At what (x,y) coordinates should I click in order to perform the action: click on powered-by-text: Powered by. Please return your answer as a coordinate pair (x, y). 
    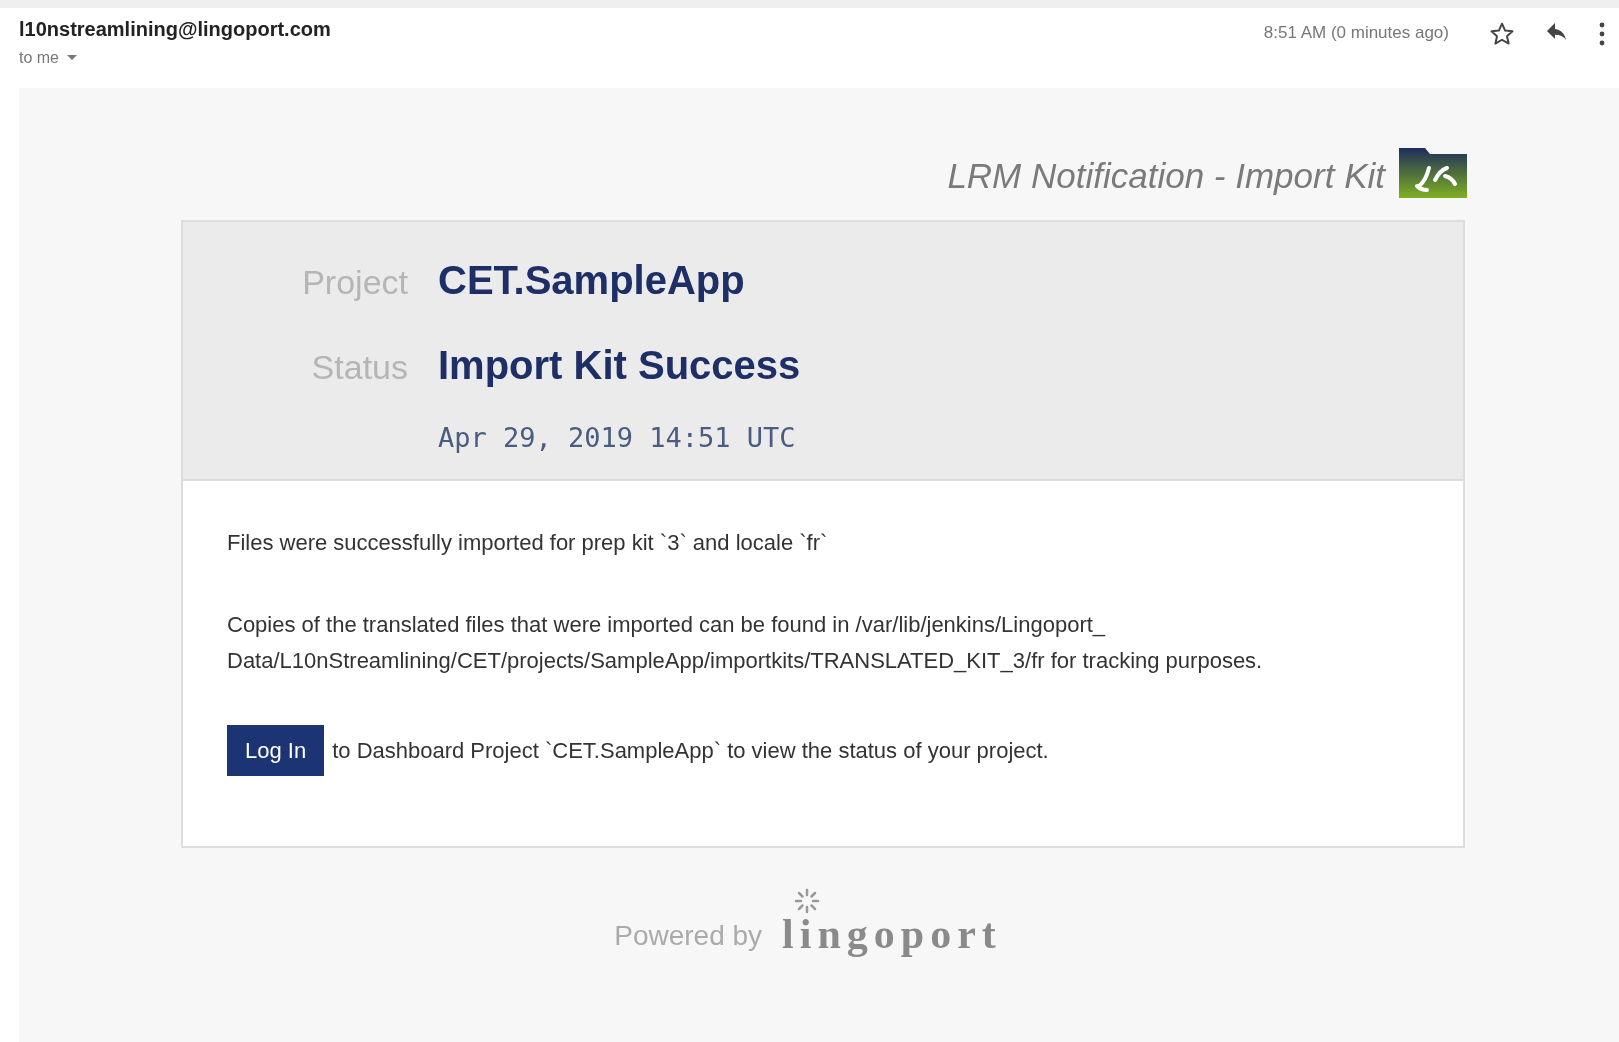
    Looking at the image, I should click on (688, 936).